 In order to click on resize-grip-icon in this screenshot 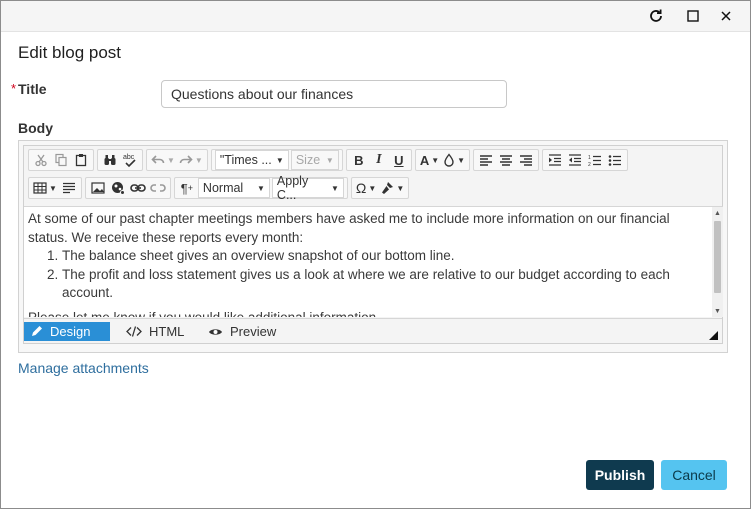, I will do `click(713, 335)`.